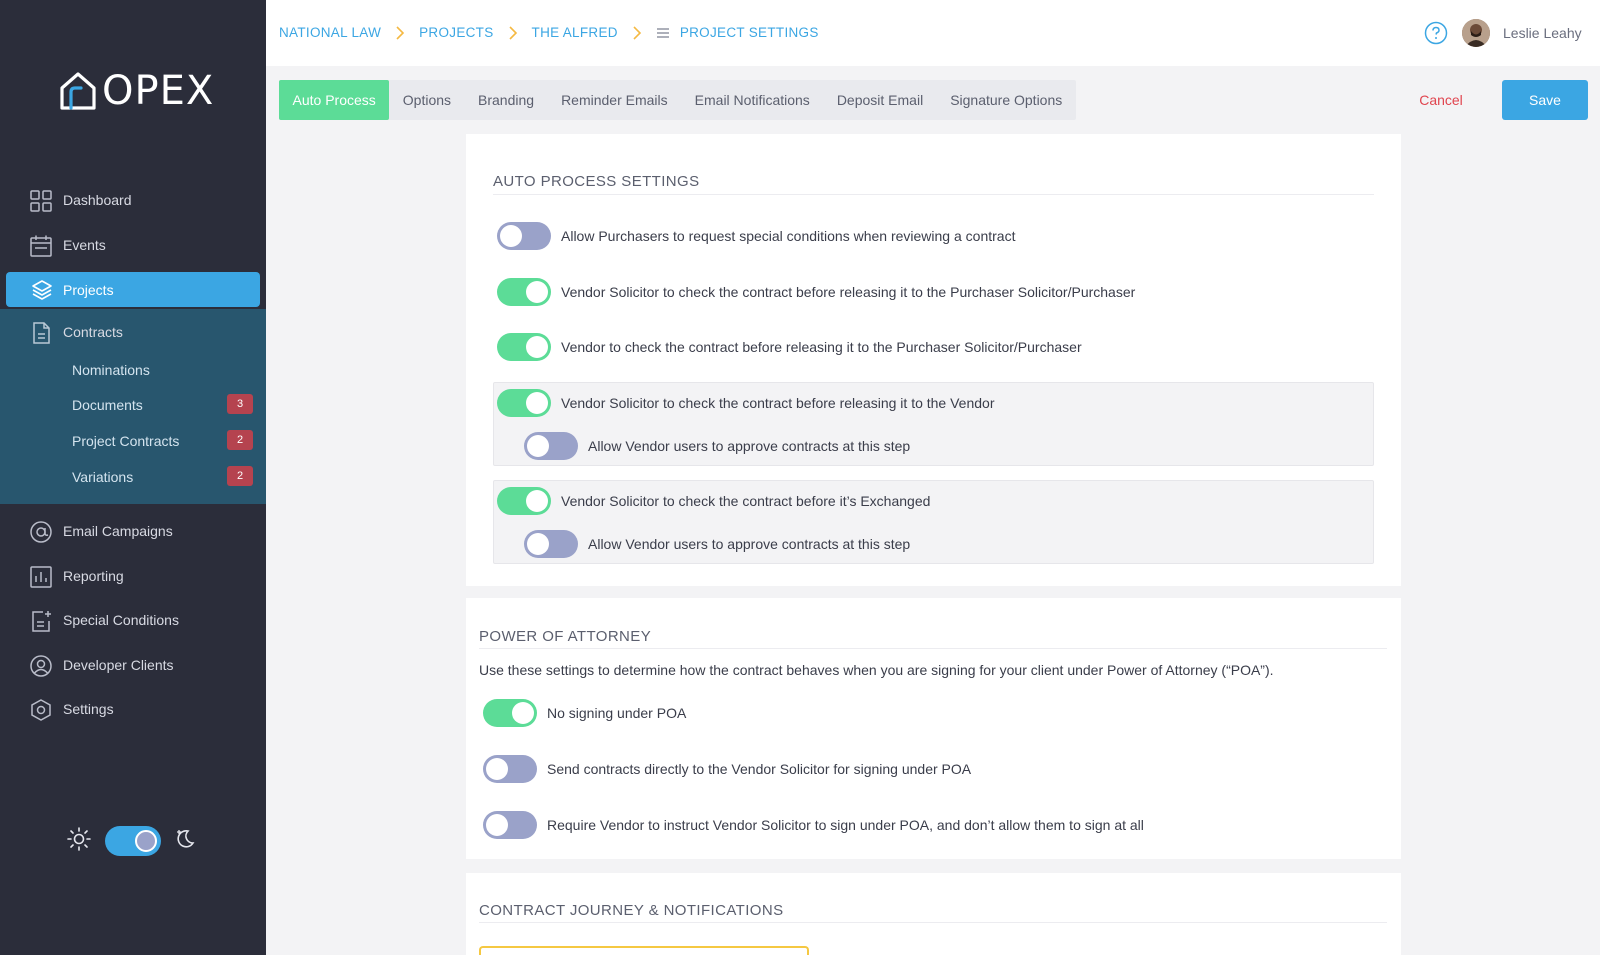  I want to click on user-circle-icon, so click(41, 666).